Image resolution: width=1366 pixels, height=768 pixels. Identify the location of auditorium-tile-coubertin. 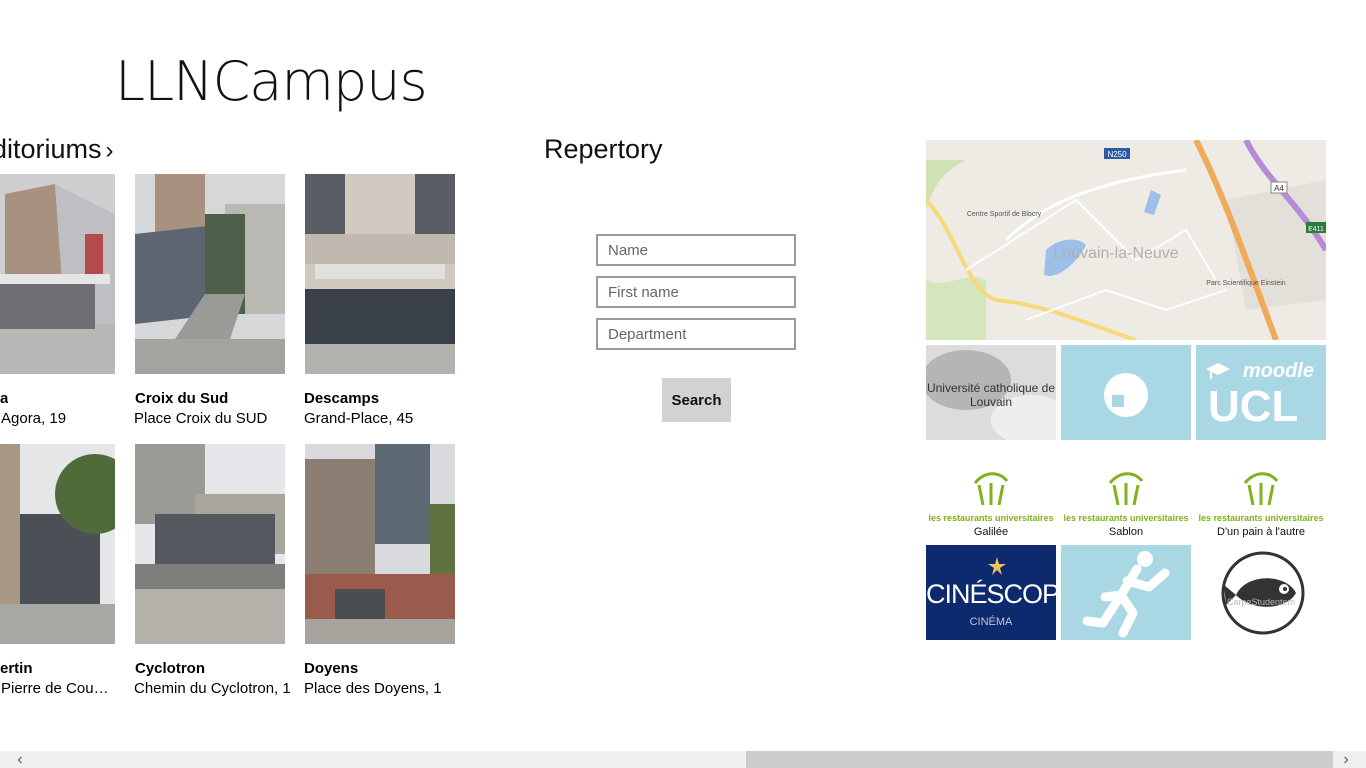
(57, 544).